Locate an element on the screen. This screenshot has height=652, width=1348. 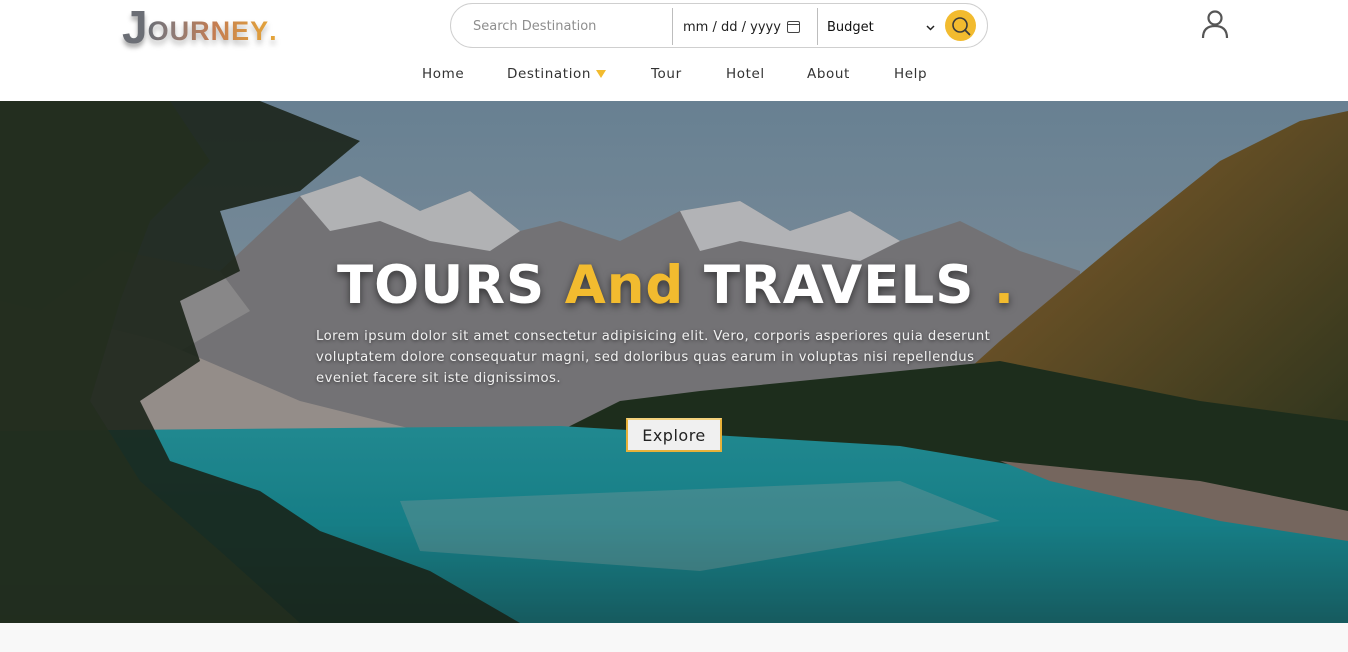
main-nav: Home Destination Tour Hotel About Help is located at coordinates (674, 76).